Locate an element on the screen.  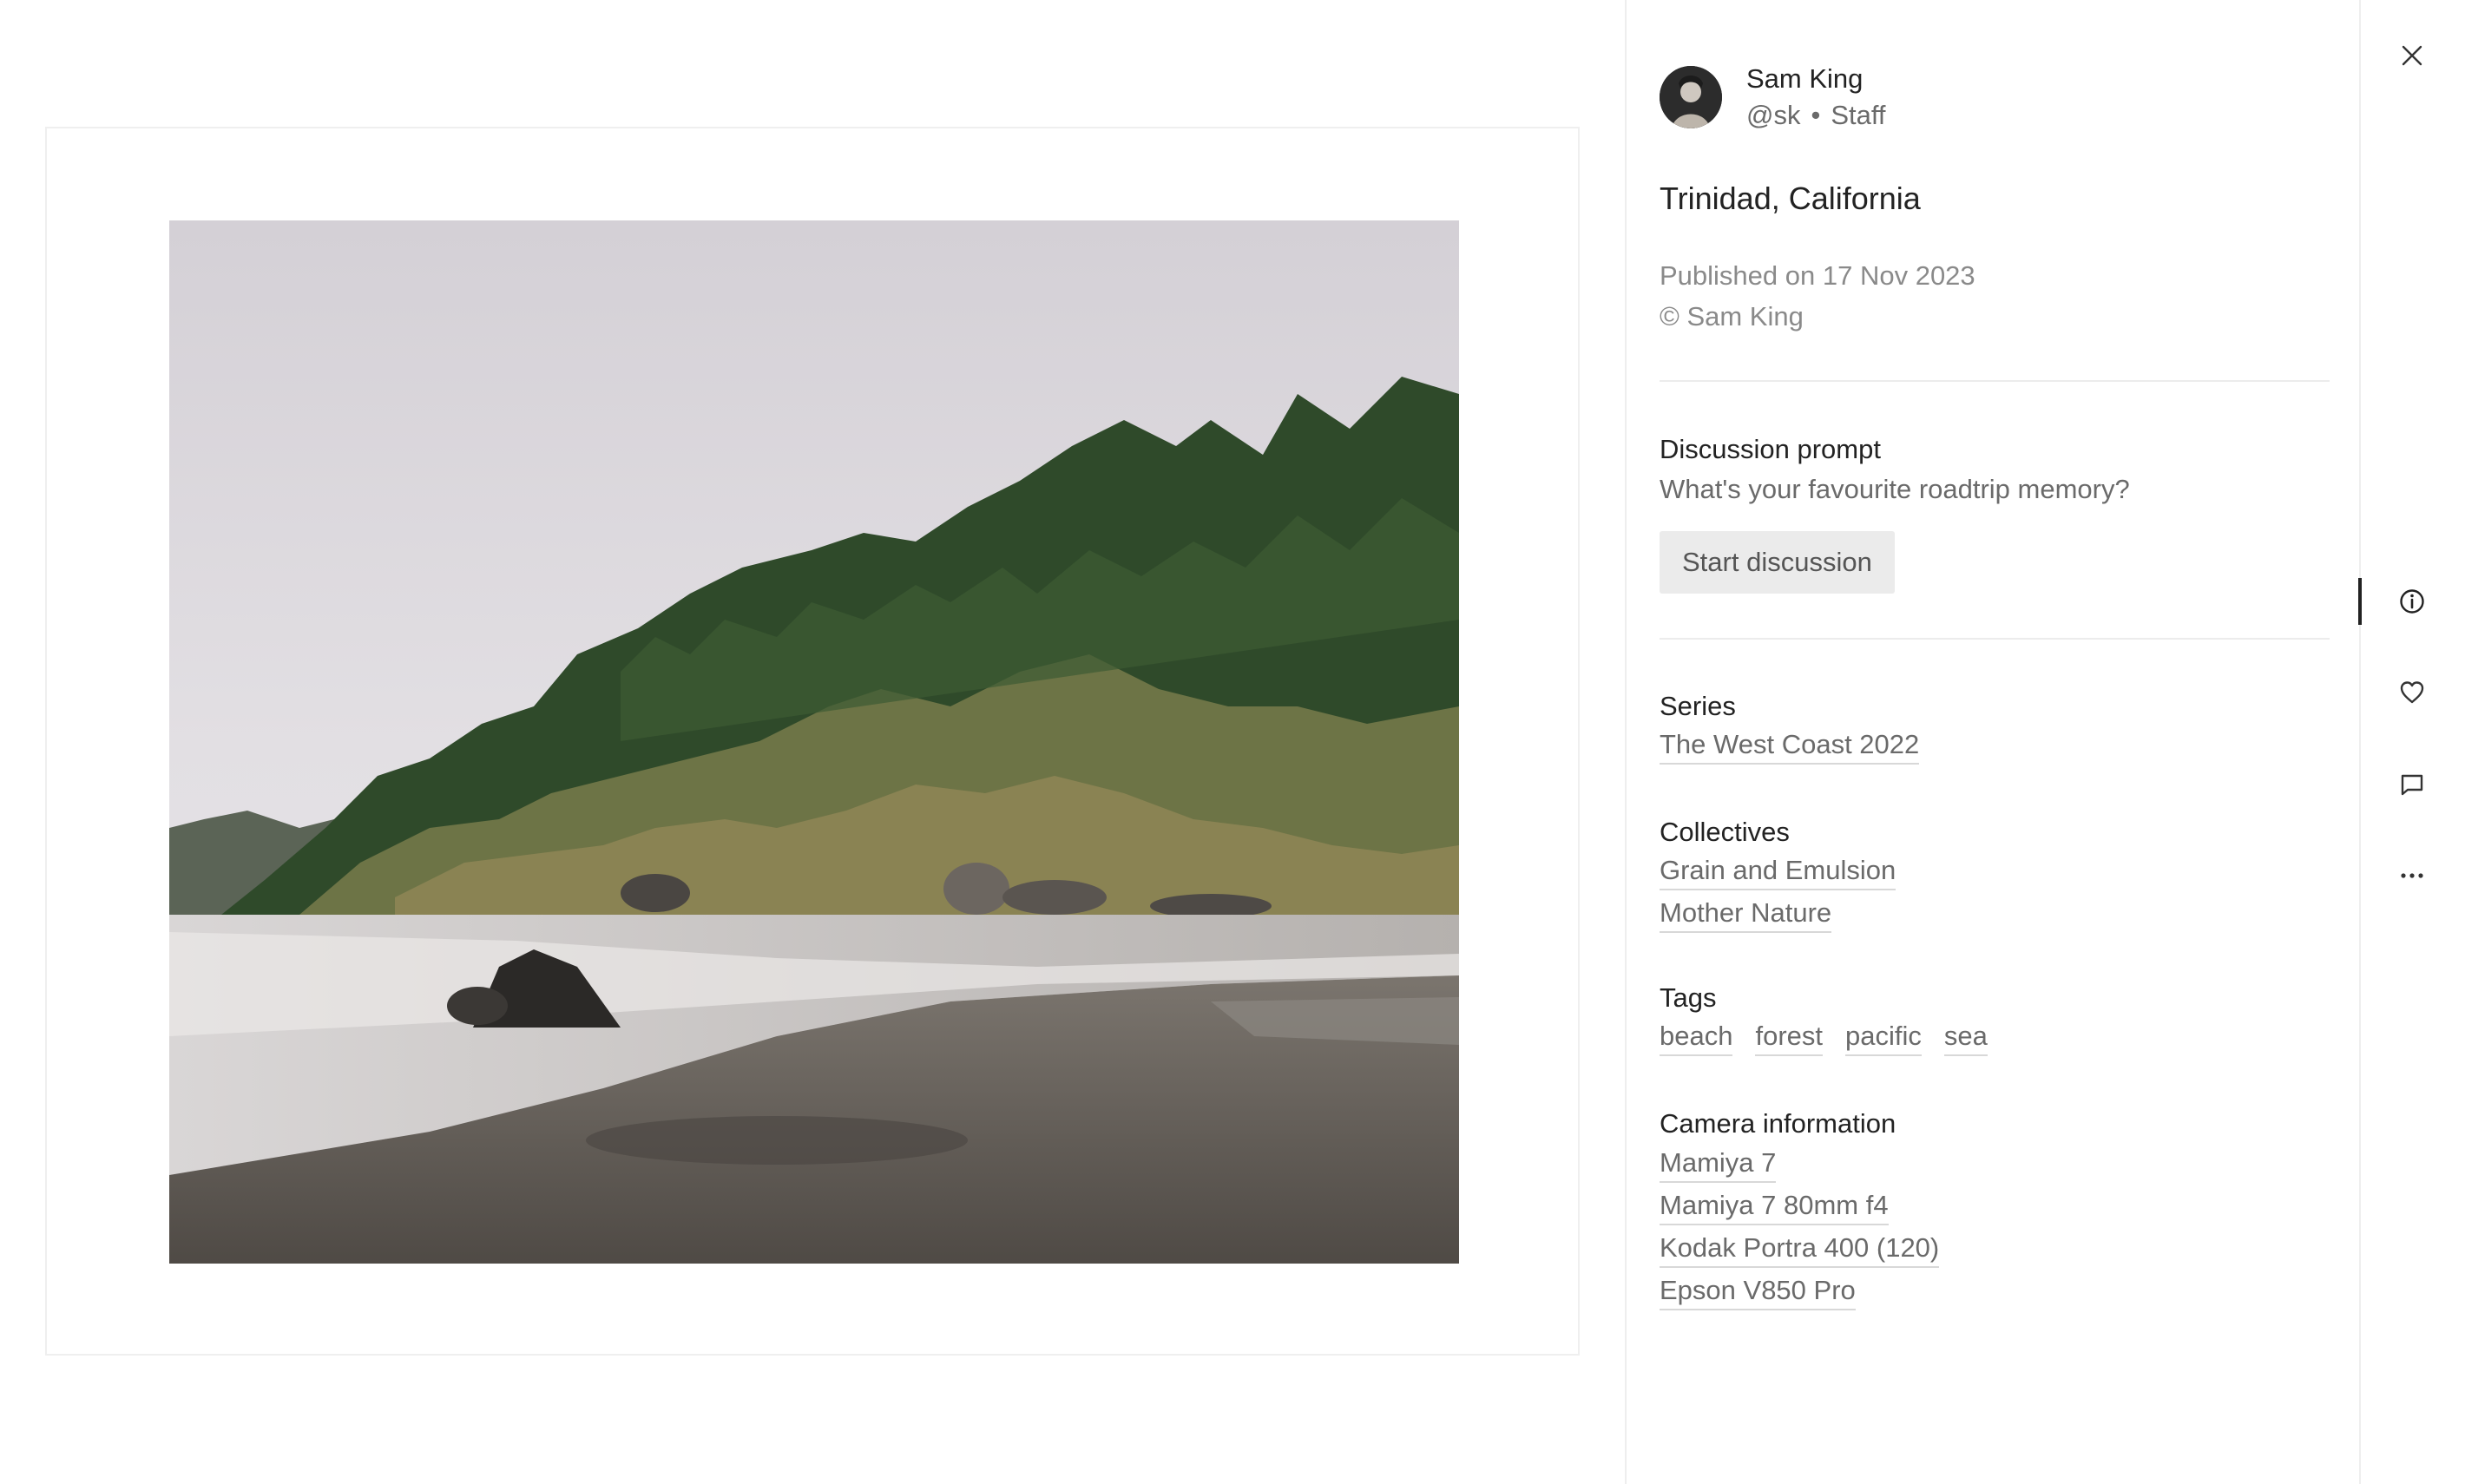
author-block: Sam King @sk • Staff is located at coordinates (1773, 97).